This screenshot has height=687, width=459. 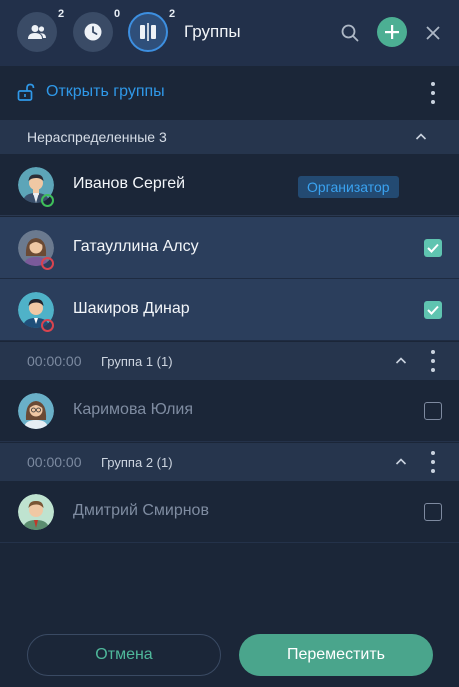 I want to click on member-name: Иванов Сергей, so click(x=129, y=183).